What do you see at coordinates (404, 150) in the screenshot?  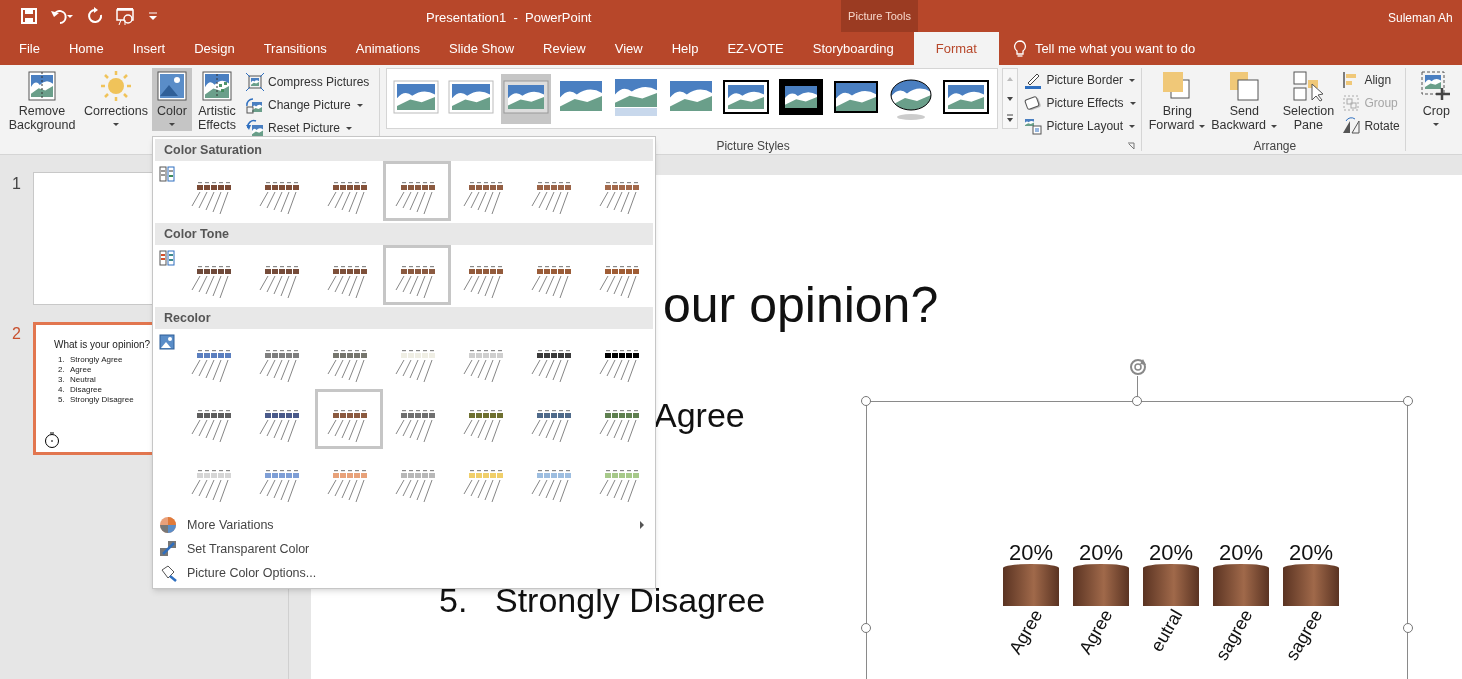 I see `section-header: Color Saturation` at bounding box center [404, 150].